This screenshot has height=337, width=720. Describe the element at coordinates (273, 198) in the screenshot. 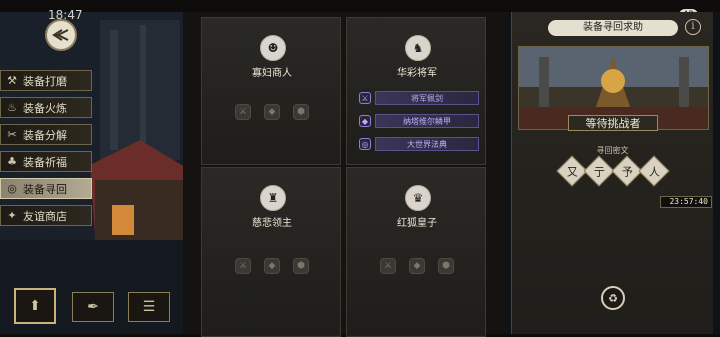

I see `character-portrait: ♜` at that location.